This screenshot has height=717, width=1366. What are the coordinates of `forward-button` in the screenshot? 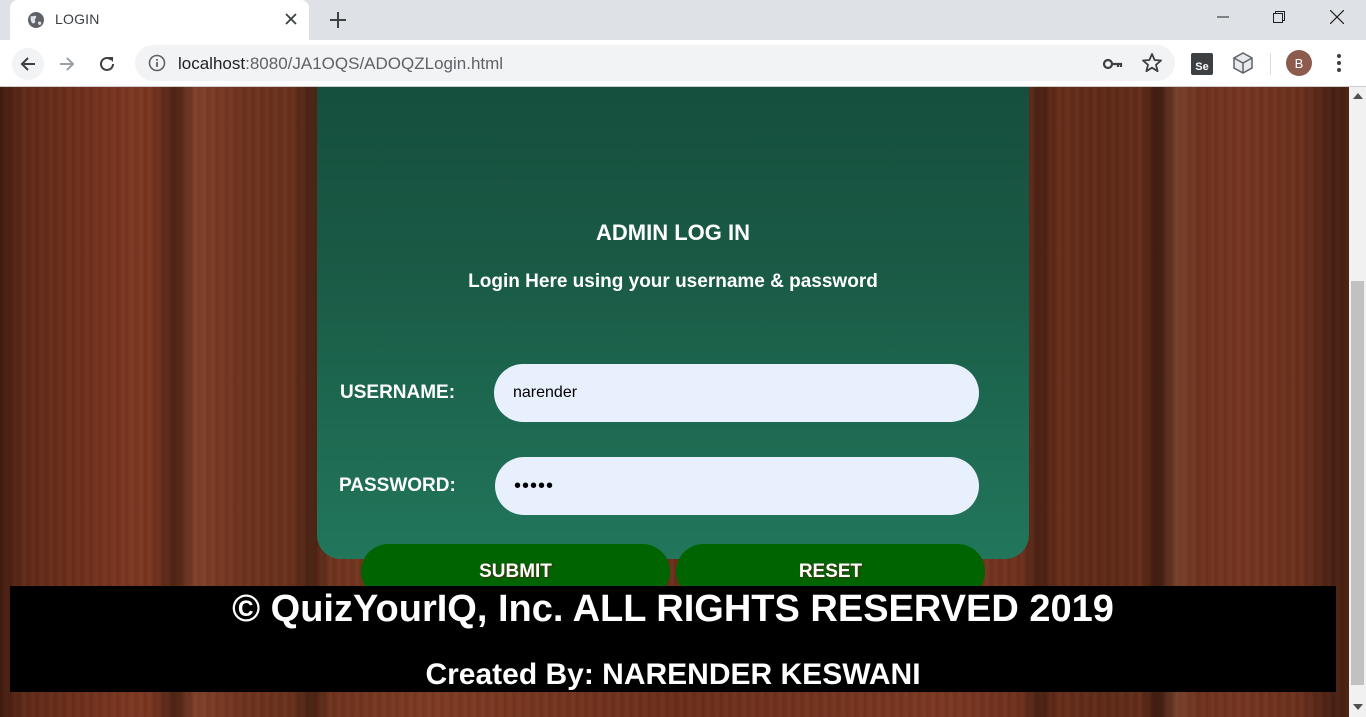 It's located at (67, 64).